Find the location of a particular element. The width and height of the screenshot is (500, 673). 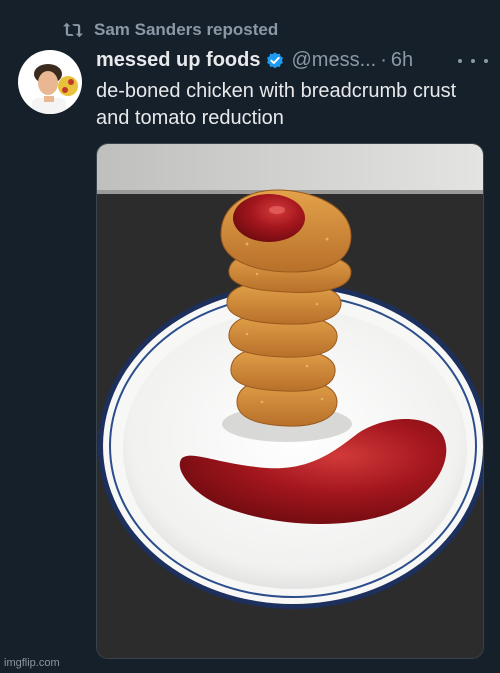

repost-indicator: Sam Sanders reposted is located at coordinates (170, 30).